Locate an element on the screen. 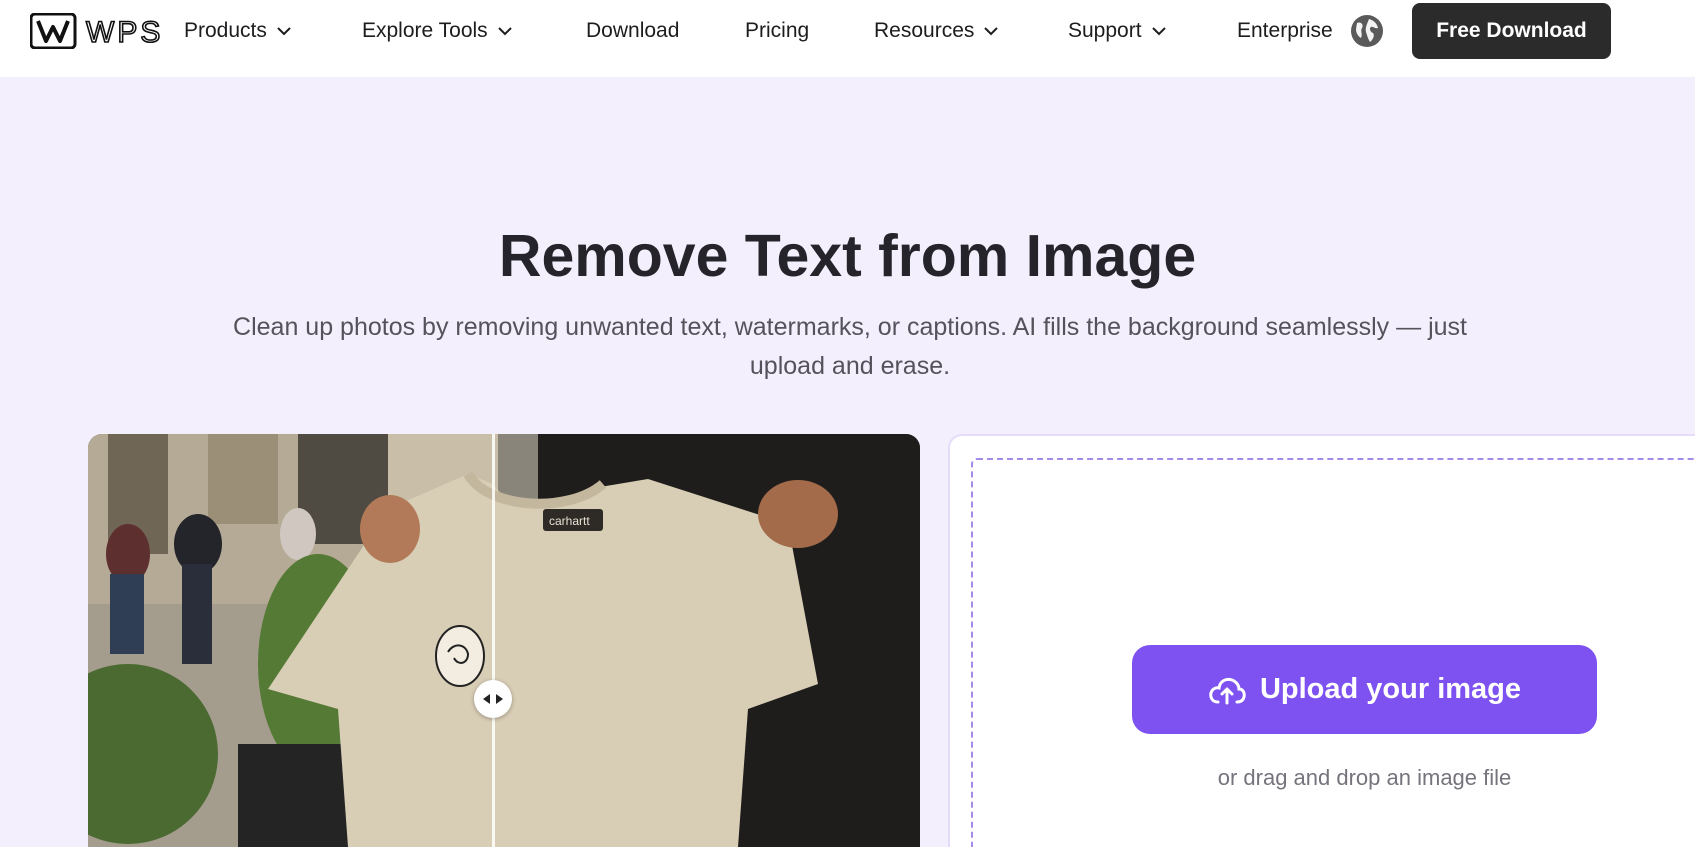 The image size is (1695, 847). nav-download: Download is located at coordinates (632, 31).